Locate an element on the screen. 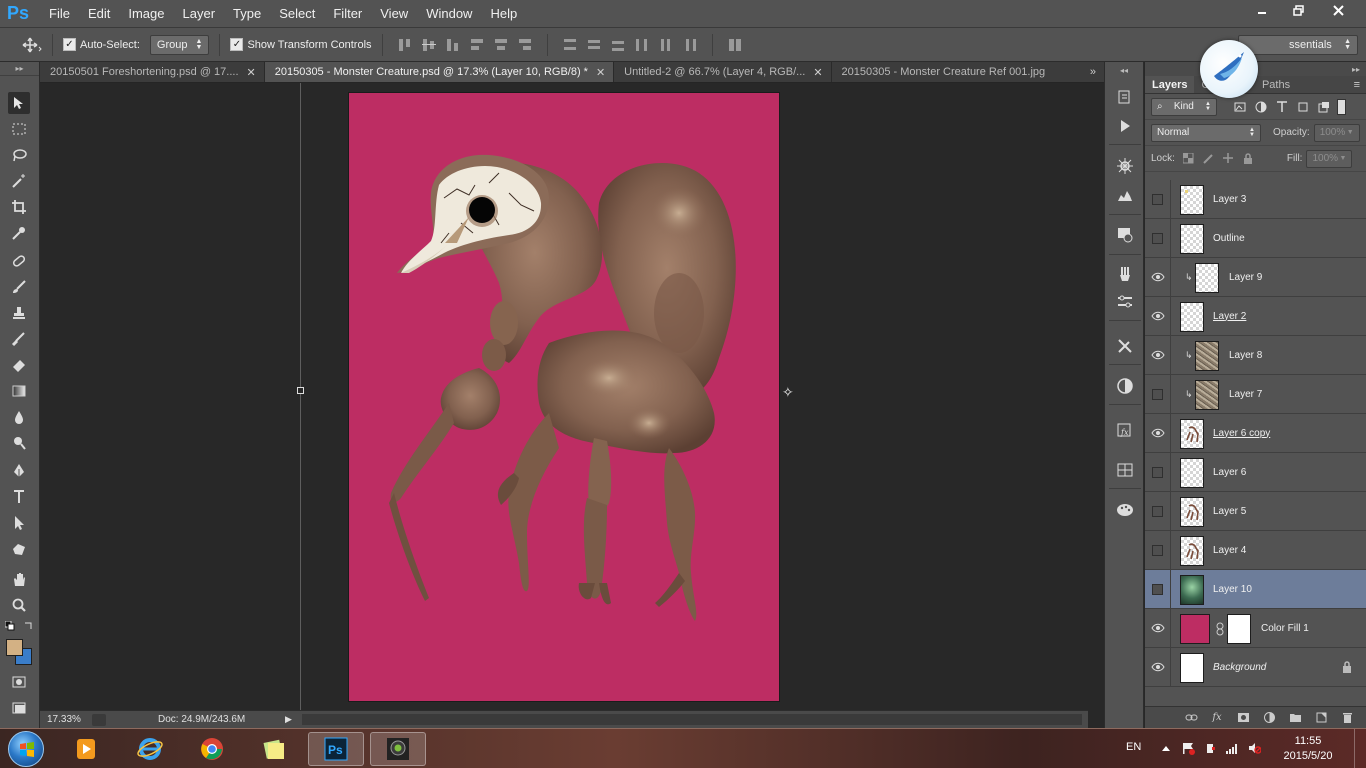  default-colors-icon is located at coordinates (9, 625).